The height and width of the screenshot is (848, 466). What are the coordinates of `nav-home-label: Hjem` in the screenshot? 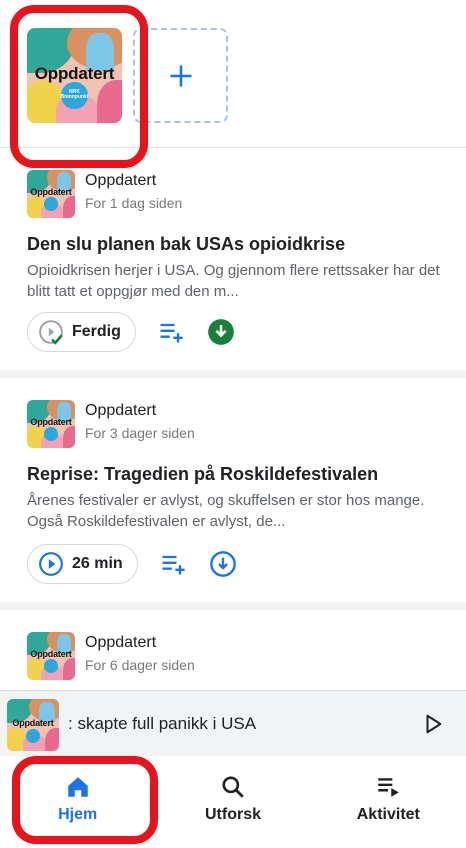 It's located at (78, 814).